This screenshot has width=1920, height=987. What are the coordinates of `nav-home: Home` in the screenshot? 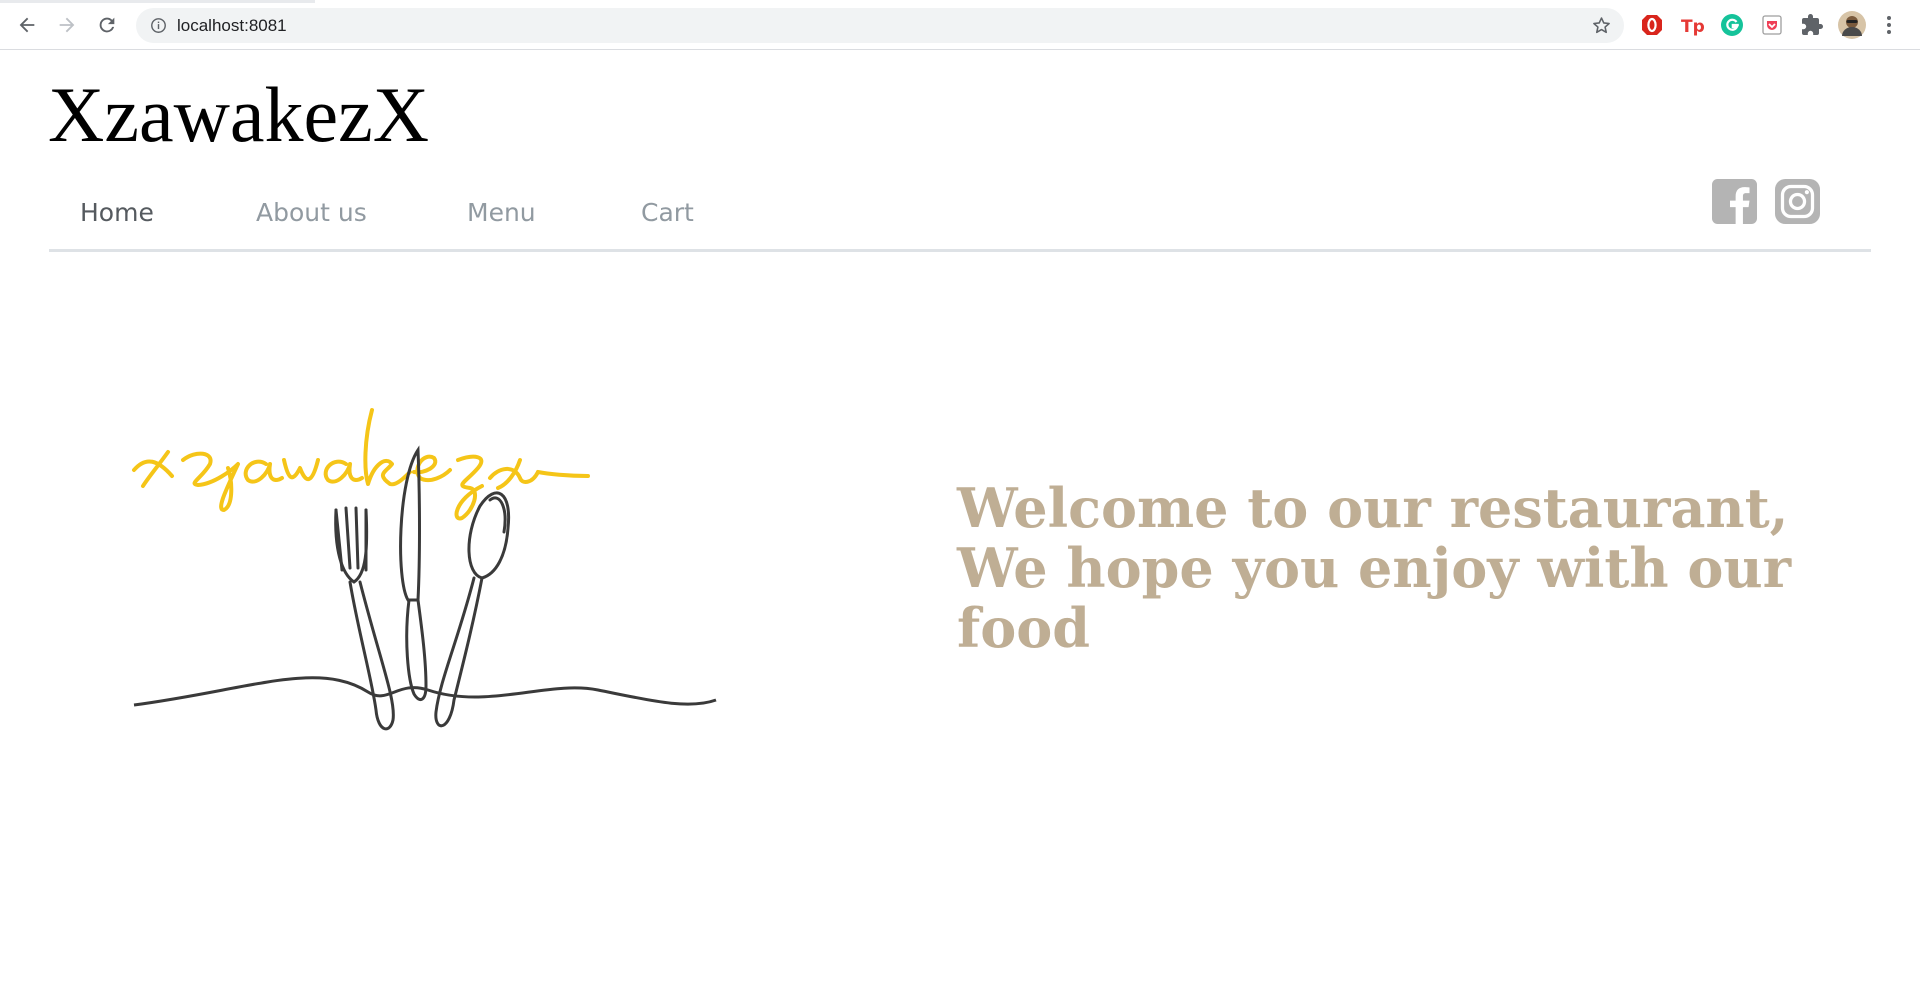 It's located at (117, 212).